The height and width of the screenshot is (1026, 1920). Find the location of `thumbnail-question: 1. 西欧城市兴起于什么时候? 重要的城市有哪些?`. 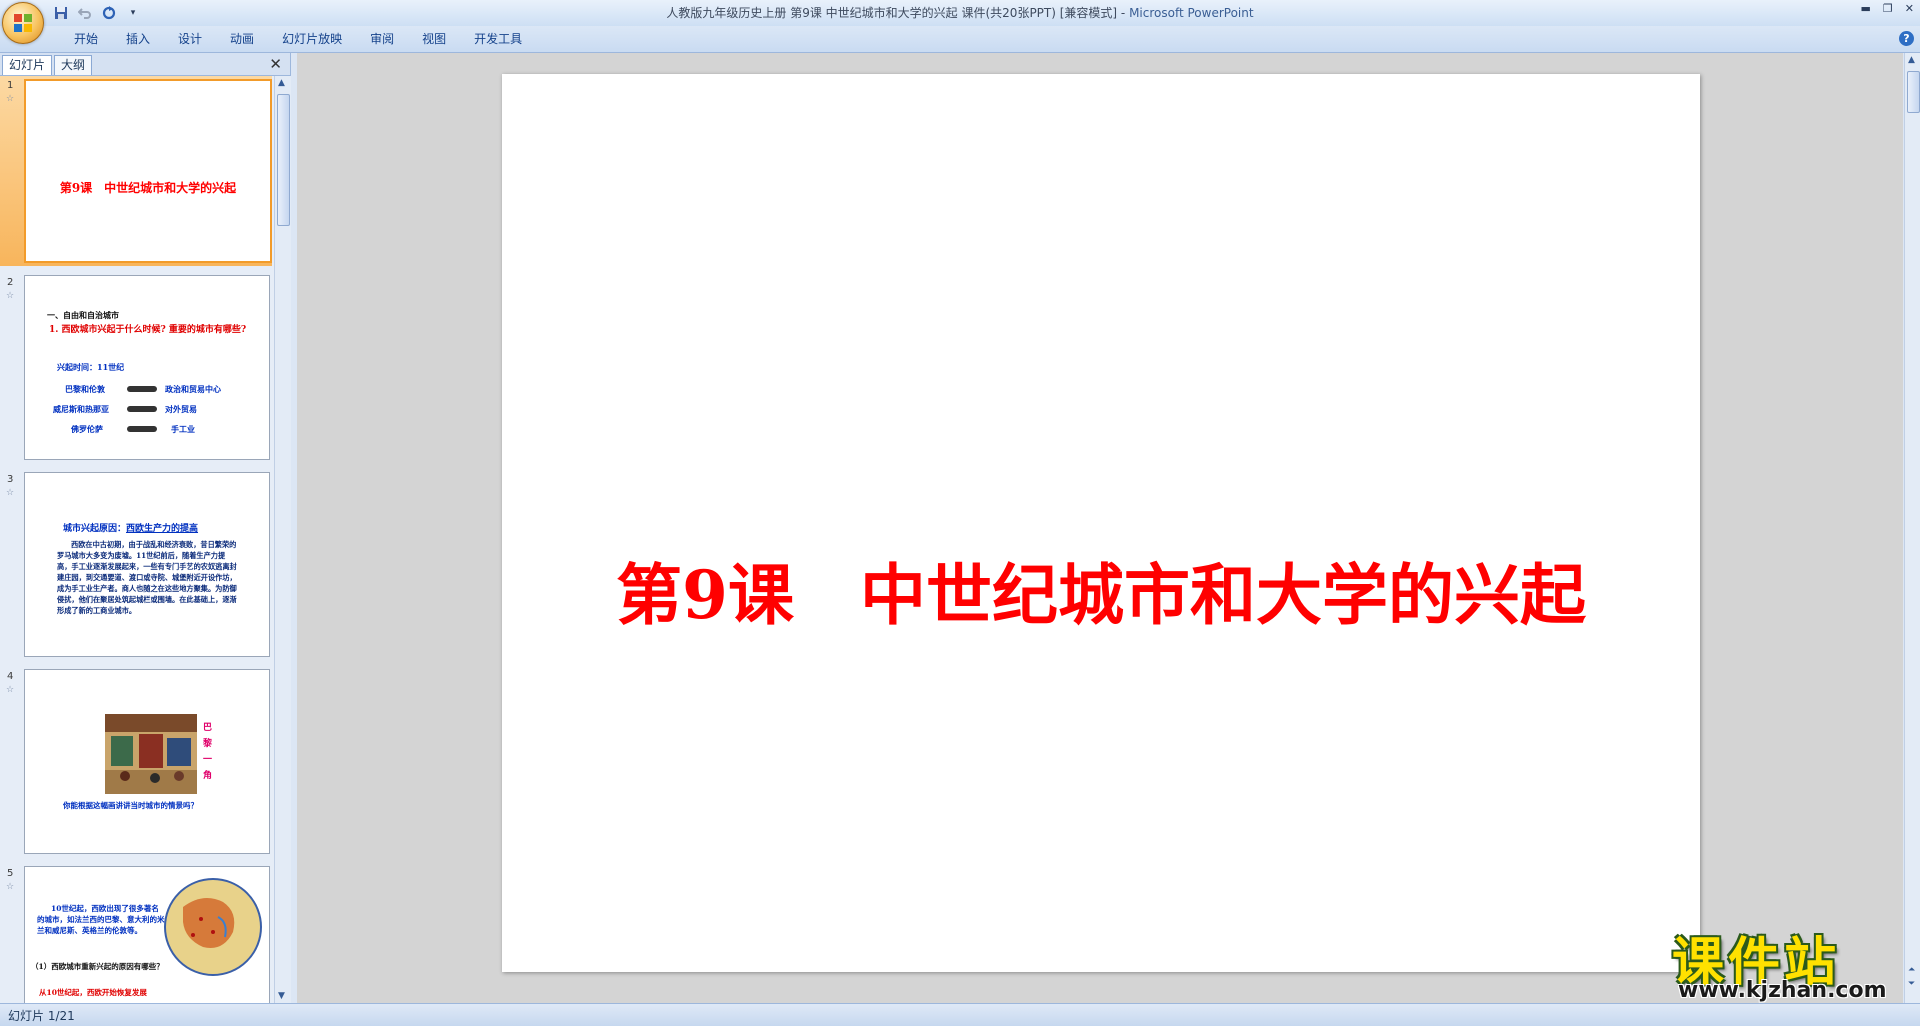

thumbnail-question: 1. 西欧城市兴起于什么时候? 重要的城市有哪些? is located at coordinates (148, 330).